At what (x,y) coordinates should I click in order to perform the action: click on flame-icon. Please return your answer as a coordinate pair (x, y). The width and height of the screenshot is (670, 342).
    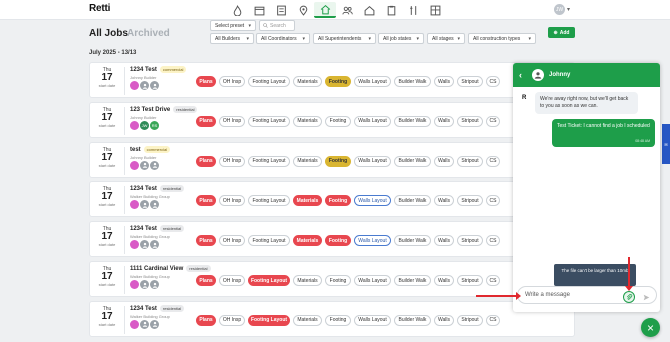
    Looking at the image, I should click on (237, 10).